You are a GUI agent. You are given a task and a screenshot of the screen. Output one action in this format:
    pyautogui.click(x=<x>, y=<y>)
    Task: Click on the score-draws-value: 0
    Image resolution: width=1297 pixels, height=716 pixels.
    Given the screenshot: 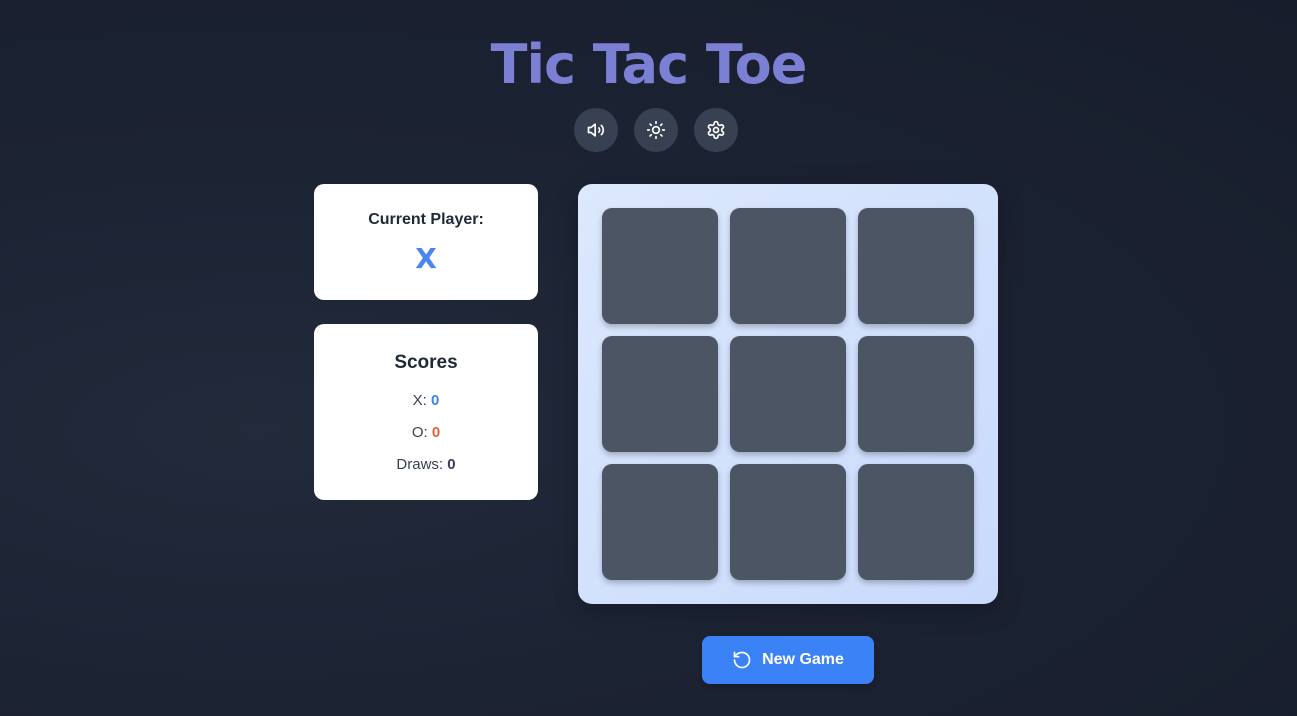 What is the action you would take?
    pyautogui.click(x=451, y=464)
    